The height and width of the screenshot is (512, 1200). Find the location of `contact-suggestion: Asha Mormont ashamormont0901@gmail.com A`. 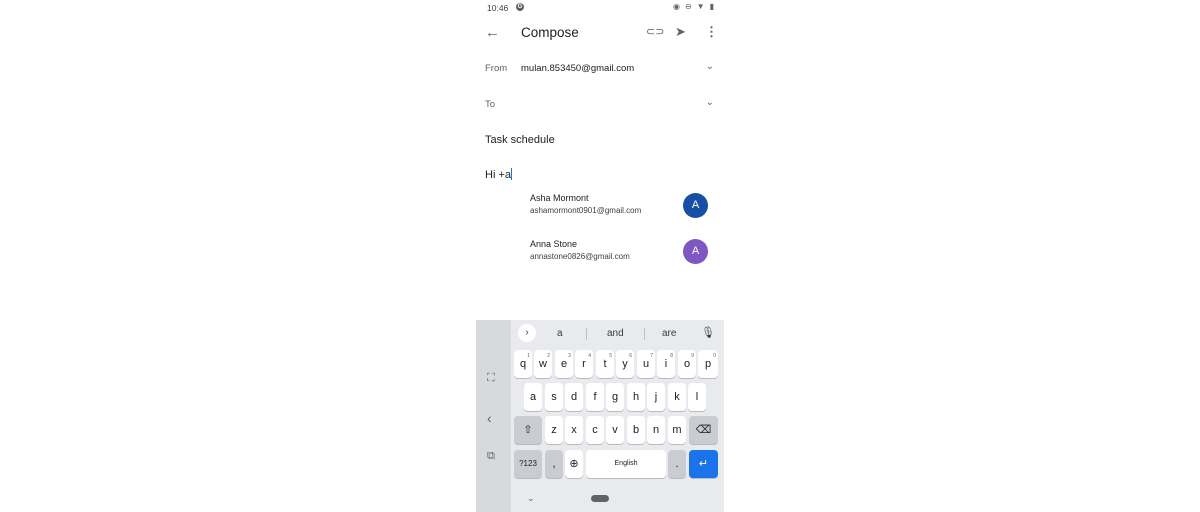

contact-suggestion: Asha Mormont ashamormont0901@gmail.com A is located at coordinates (619, 213).